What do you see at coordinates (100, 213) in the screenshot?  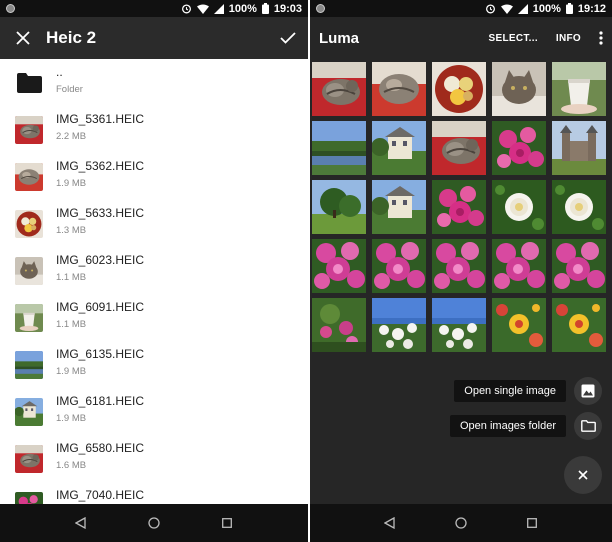 I see `file-name: IMG_5633.HEIC` at bounding box center [100, 213].